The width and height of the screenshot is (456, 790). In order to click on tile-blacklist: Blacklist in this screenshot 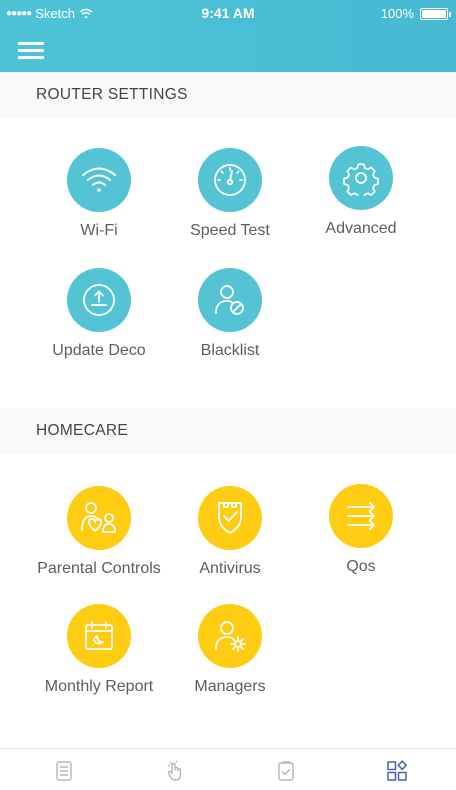, I will do `click(230, 314)`.